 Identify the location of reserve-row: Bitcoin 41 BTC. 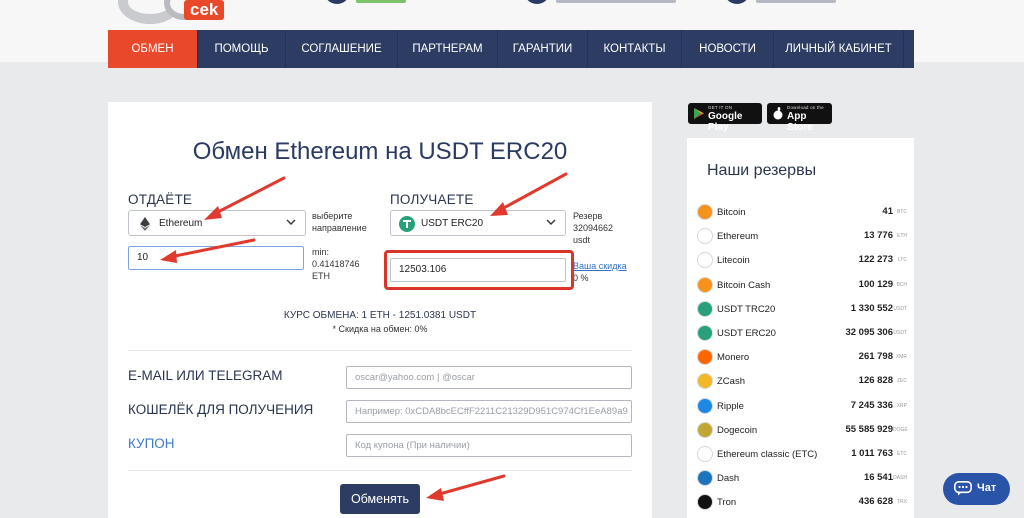
(802, 213).